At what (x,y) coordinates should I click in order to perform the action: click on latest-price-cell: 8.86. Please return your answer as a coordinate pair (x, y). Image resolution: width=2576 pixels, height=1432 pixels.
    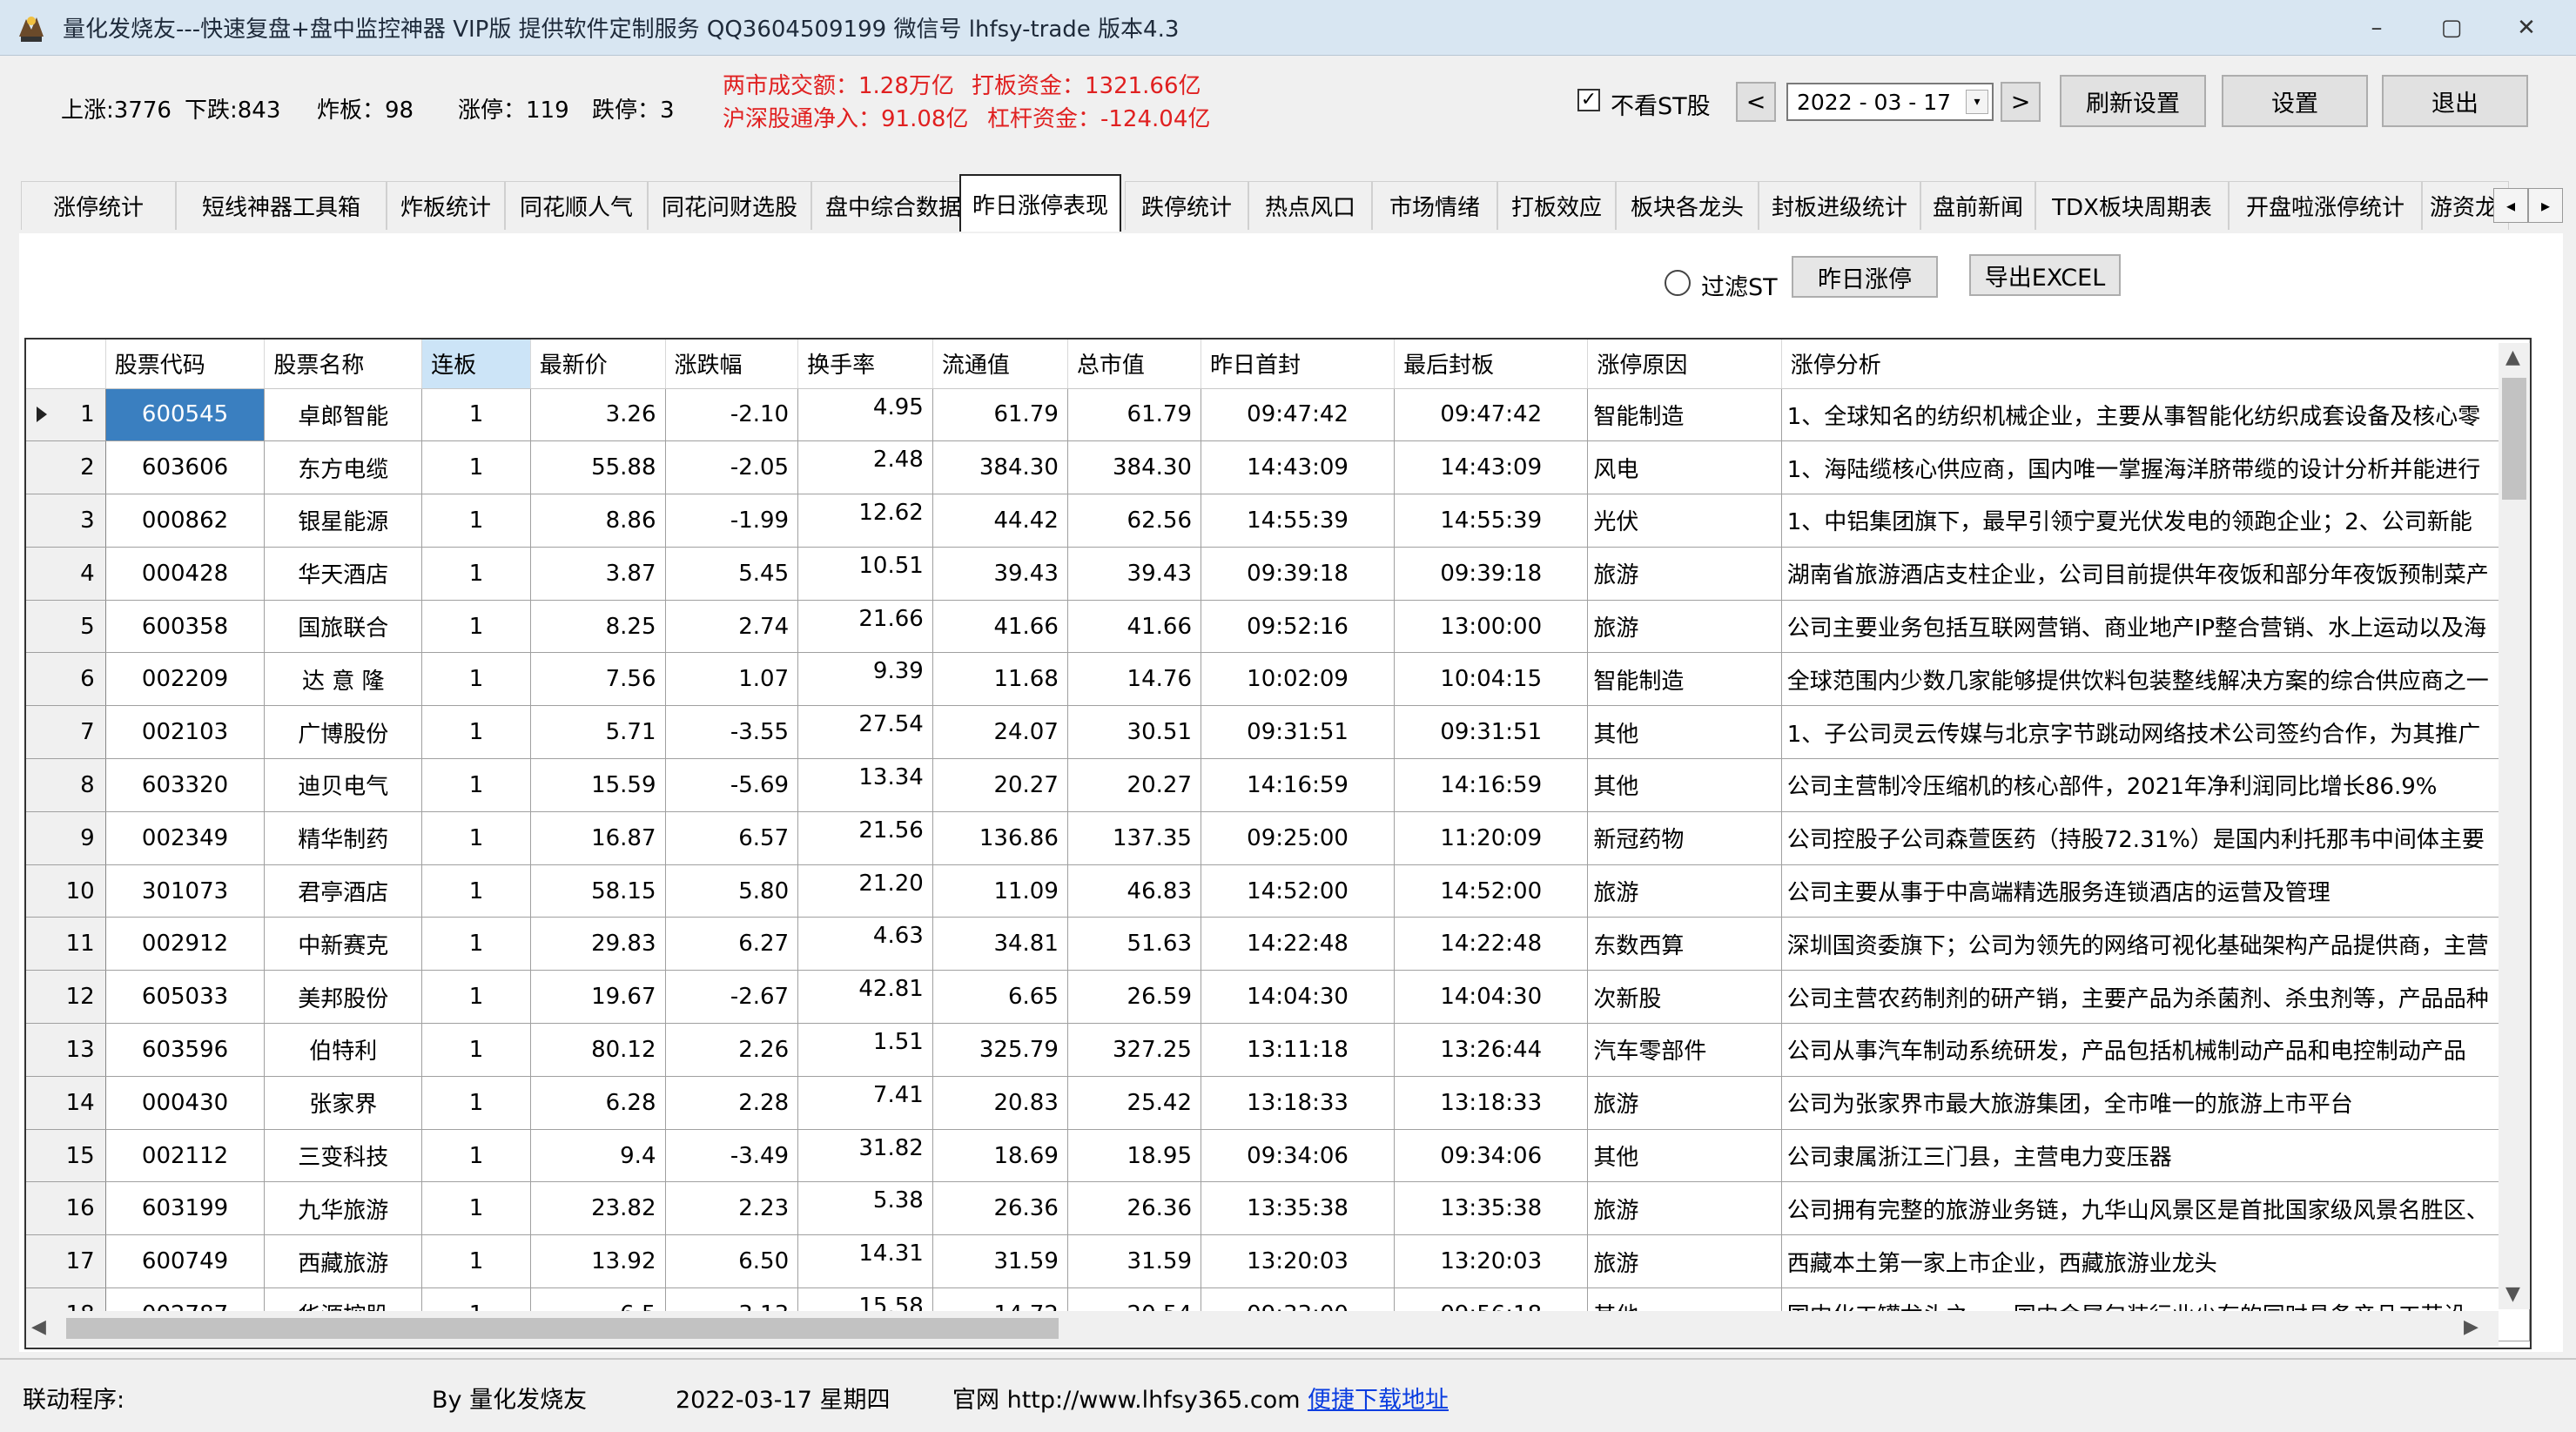
    Looking at the image, I should click on (598, 521).